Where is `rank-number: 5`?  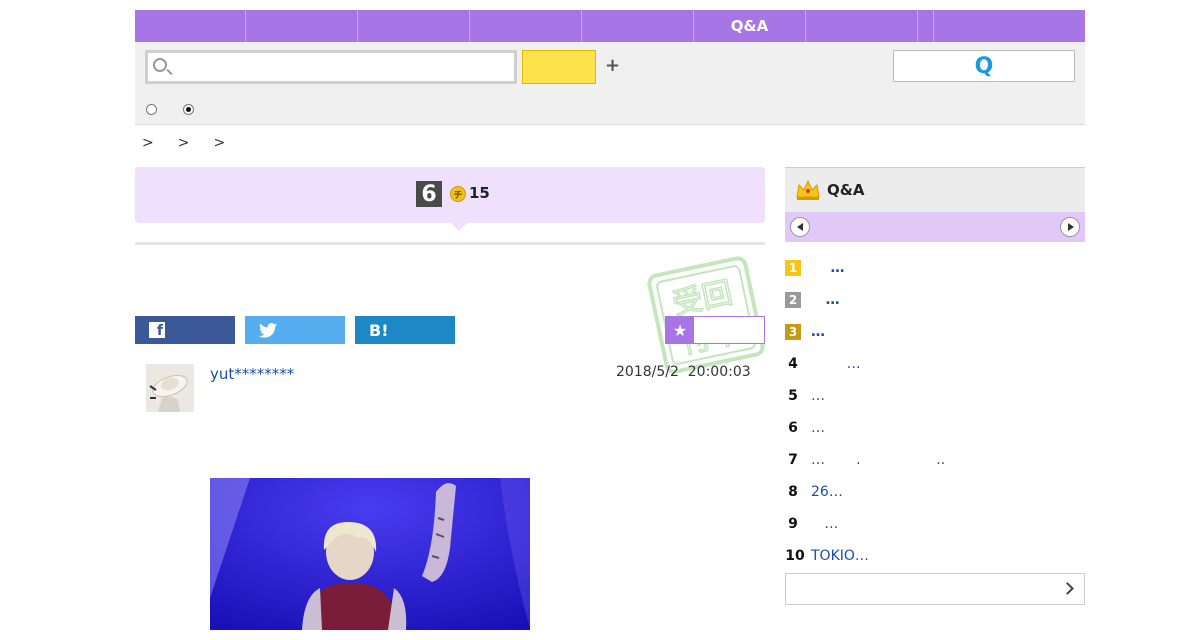 rank-number: 5 is located at coordinates (793, 396).